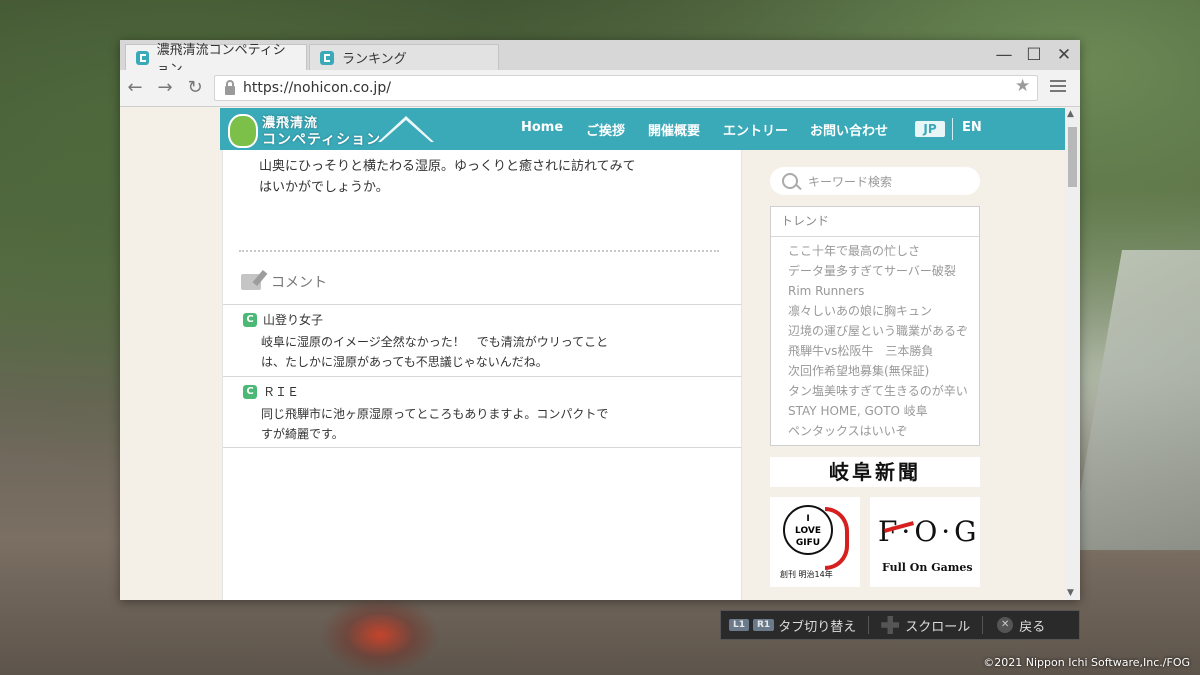 This screenshot has width=1200, height=675. What do you see at coordinates (883, 311) in the screenshot?
I see `trend-item: 凛々しいあの娘に胸キュン` at bounding box center [883, 311].